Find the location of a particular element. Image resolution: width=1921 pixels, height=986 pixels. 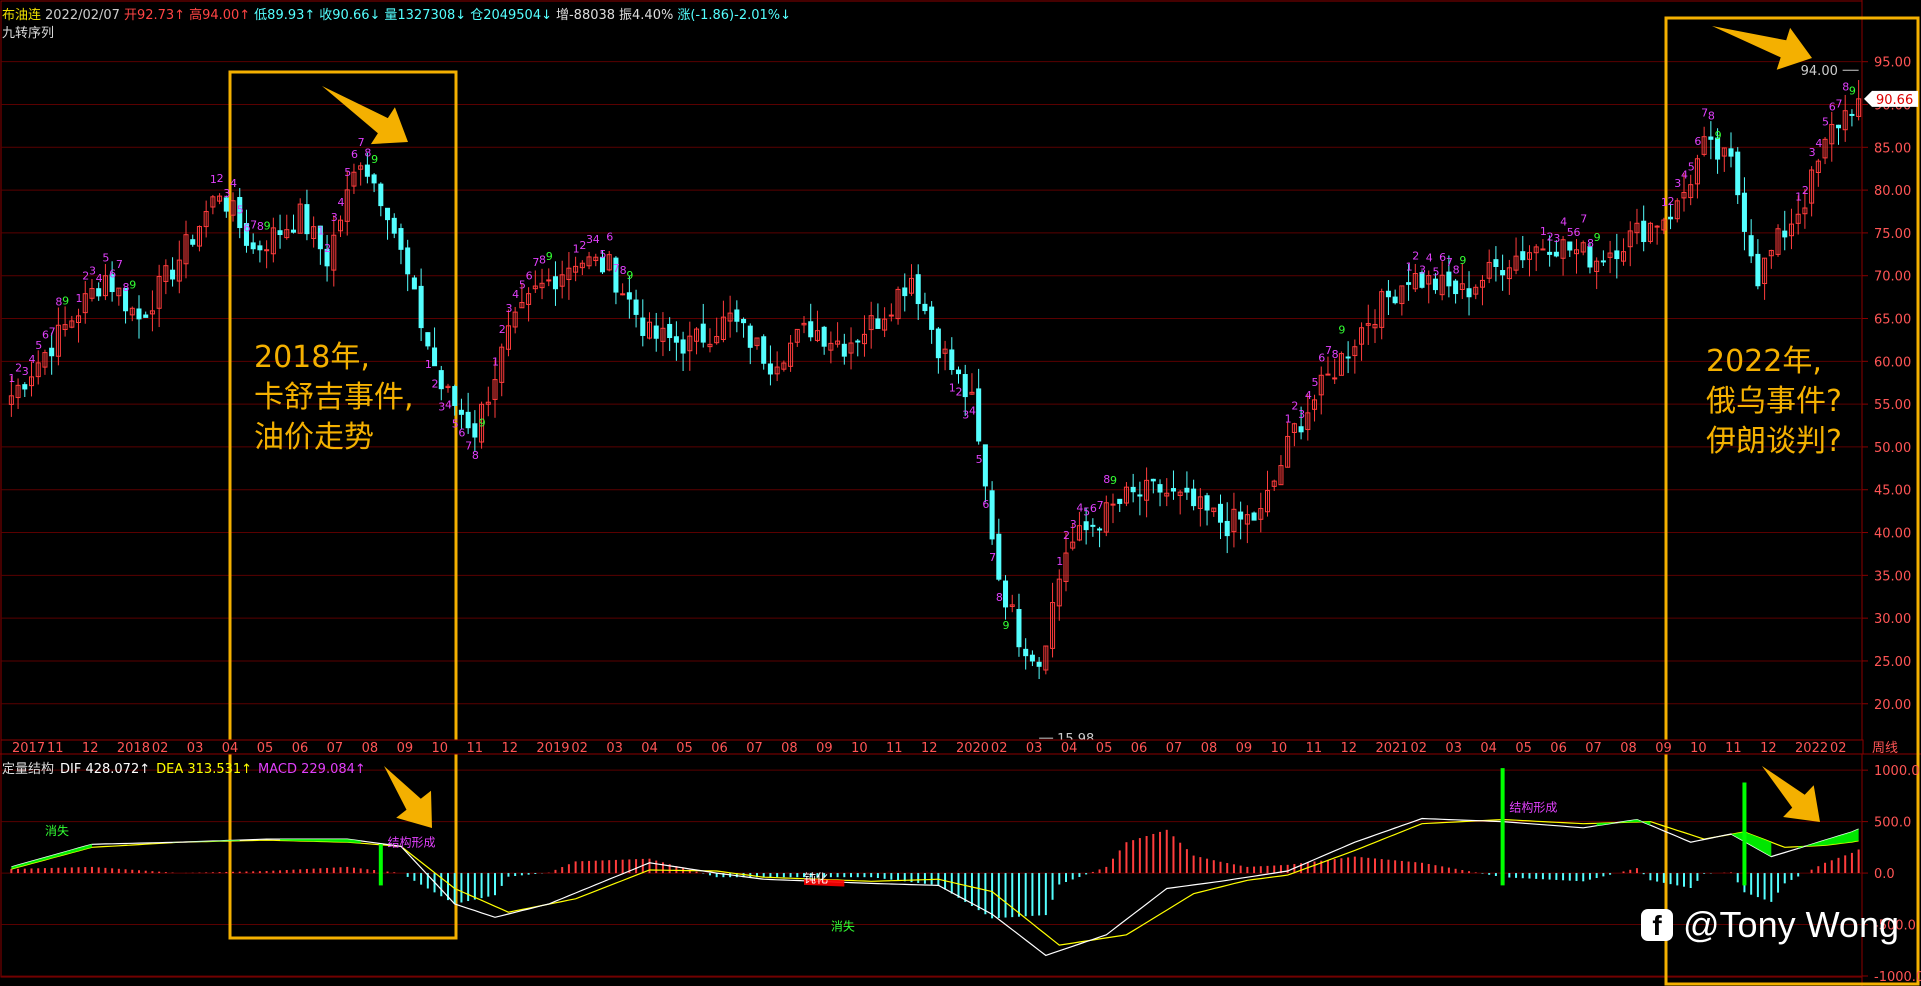

price-tick-label: 45.00 is located at coordinates (1892, 491).